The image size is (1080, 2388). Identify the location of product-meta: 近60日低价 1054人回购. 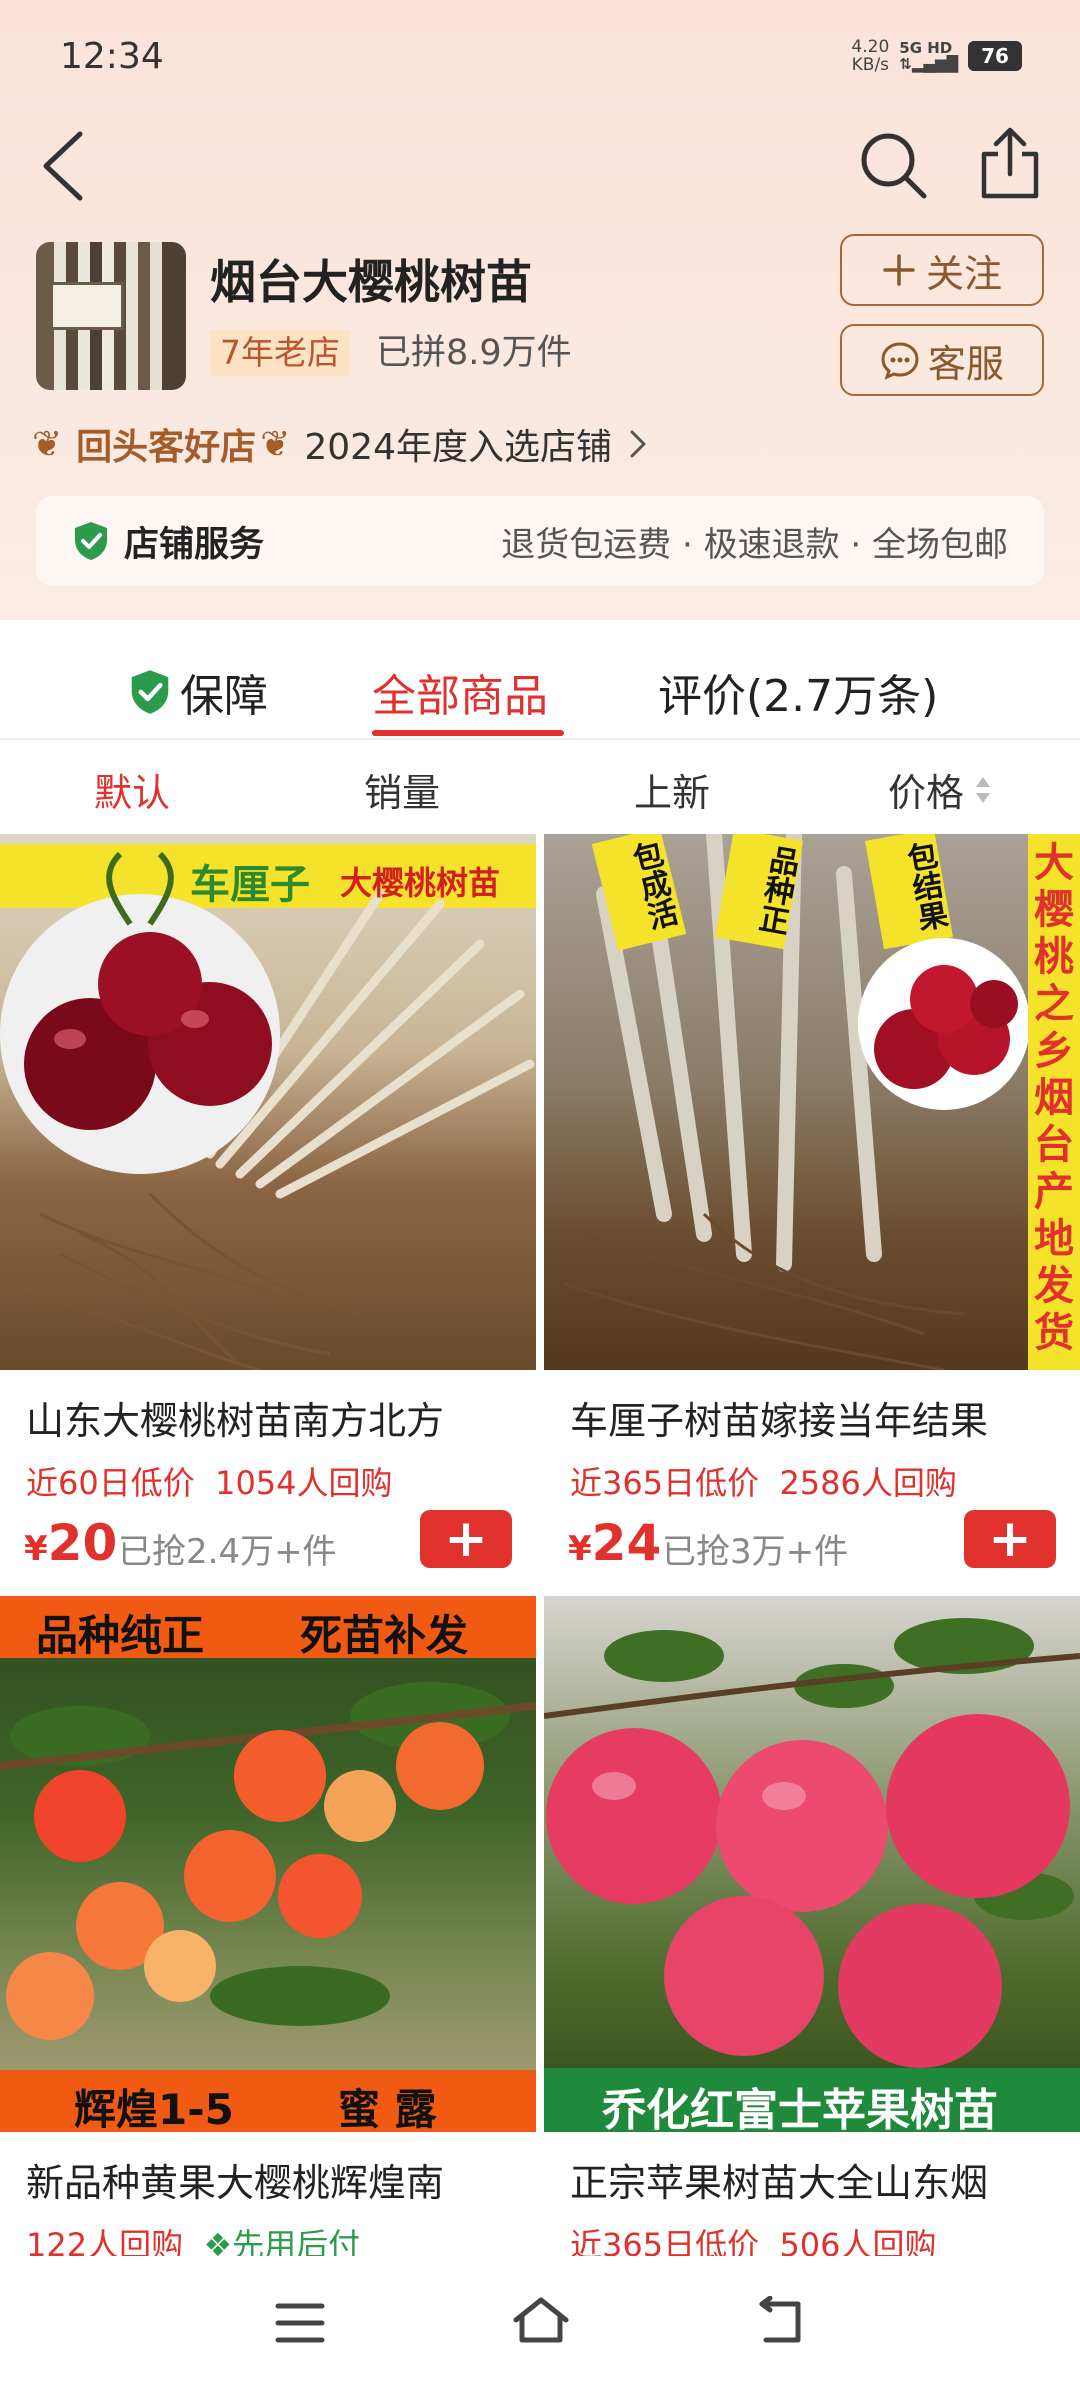
(209, 1483).